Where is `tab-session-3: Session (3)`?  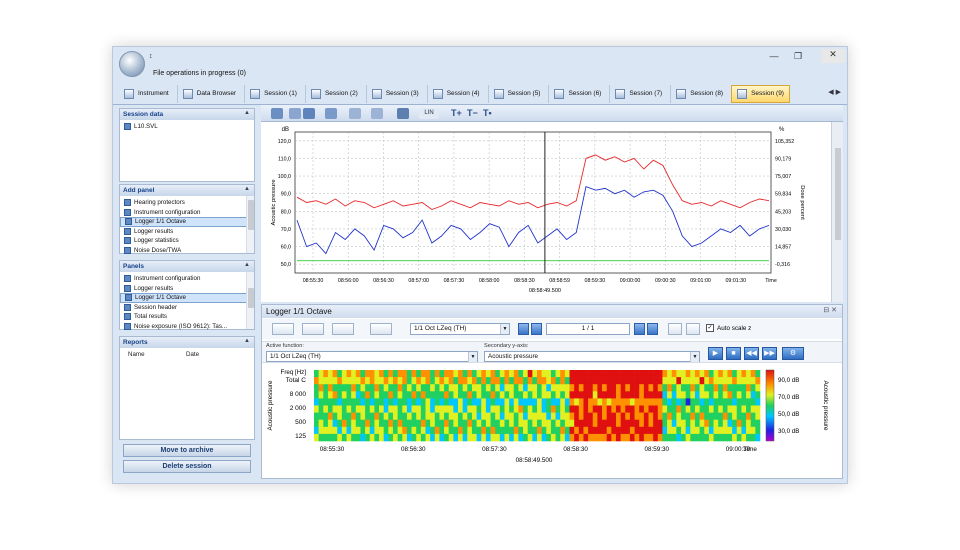
tab-session-3: Session (3) is located at coordinates (394, 93).